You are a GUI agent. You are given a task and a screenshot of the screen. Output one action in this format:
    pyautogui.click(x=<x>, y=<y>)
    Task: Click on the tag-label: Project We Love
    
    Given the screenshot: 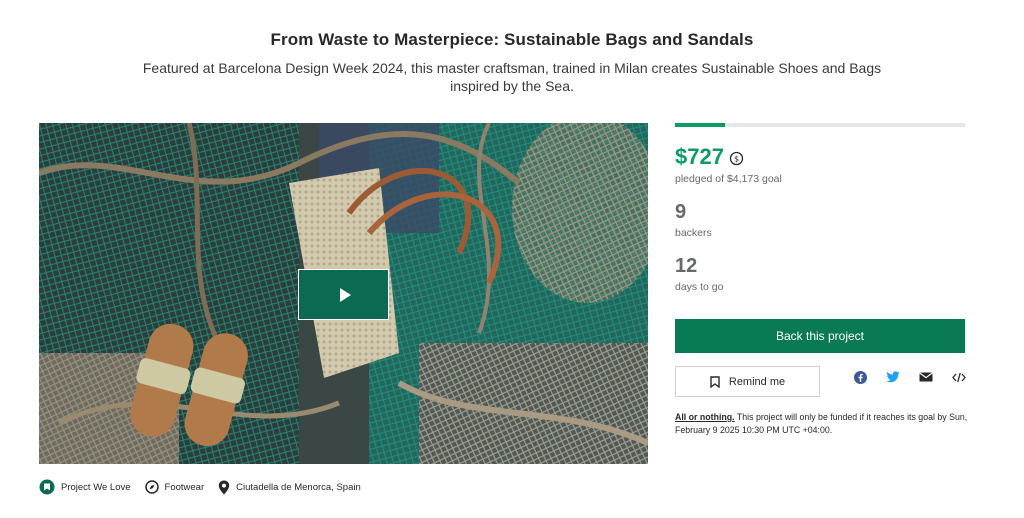 What is the action you would take?
    pyautogui.click(x=96, y=487)
    